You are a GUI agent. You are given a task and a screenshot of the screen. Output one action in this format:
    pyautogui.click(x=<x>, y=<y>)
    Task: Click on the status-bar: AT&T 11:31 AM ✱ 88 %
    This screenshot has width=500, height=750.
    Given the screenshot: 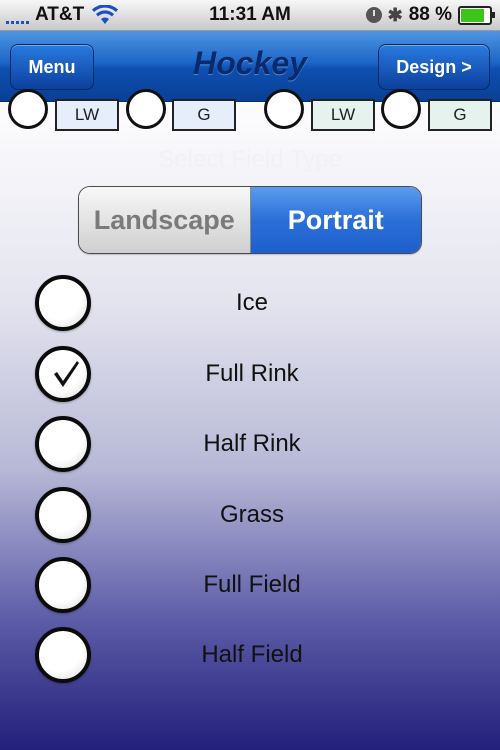 What is the action you would take?
    pyautogui.click(x=250, y=15)
    